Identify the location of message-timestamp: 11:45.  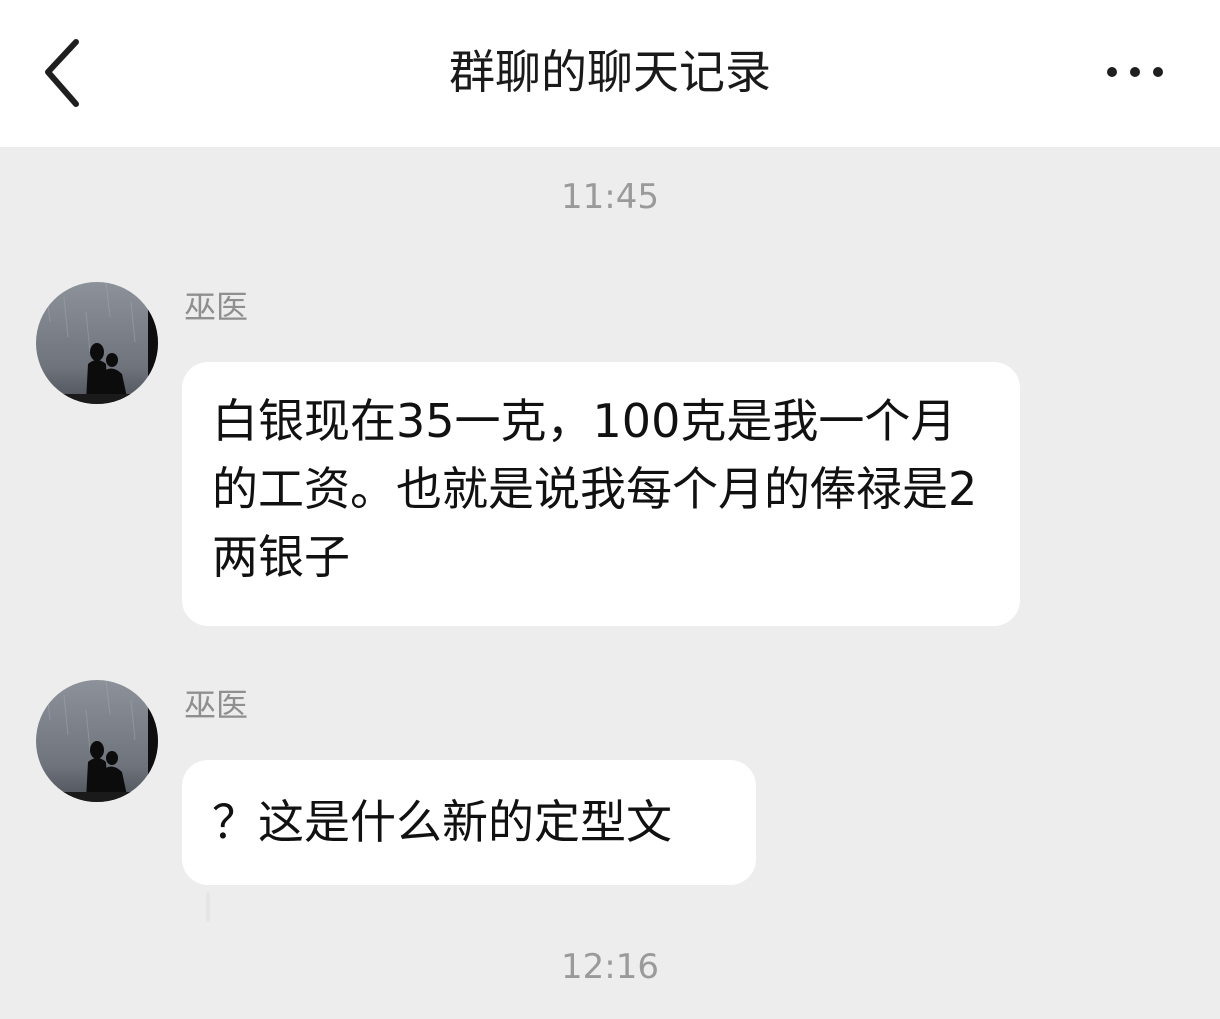
(610, 197).